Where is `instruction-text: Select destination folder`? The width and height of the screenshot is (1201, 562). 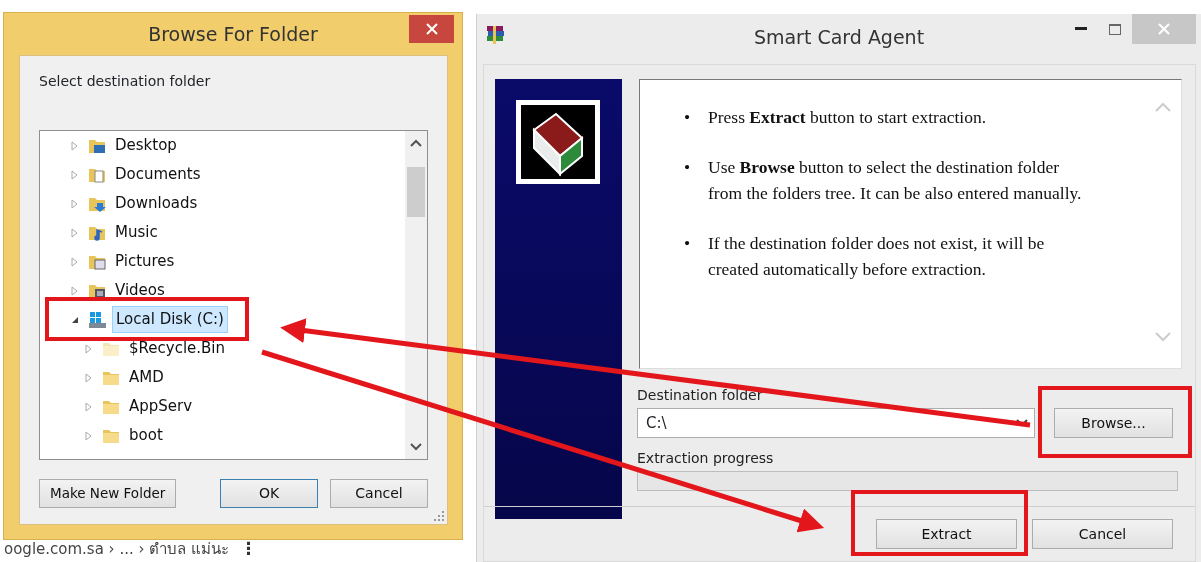
instruction-text: Select destination folder is located at coordinates (125, 81).